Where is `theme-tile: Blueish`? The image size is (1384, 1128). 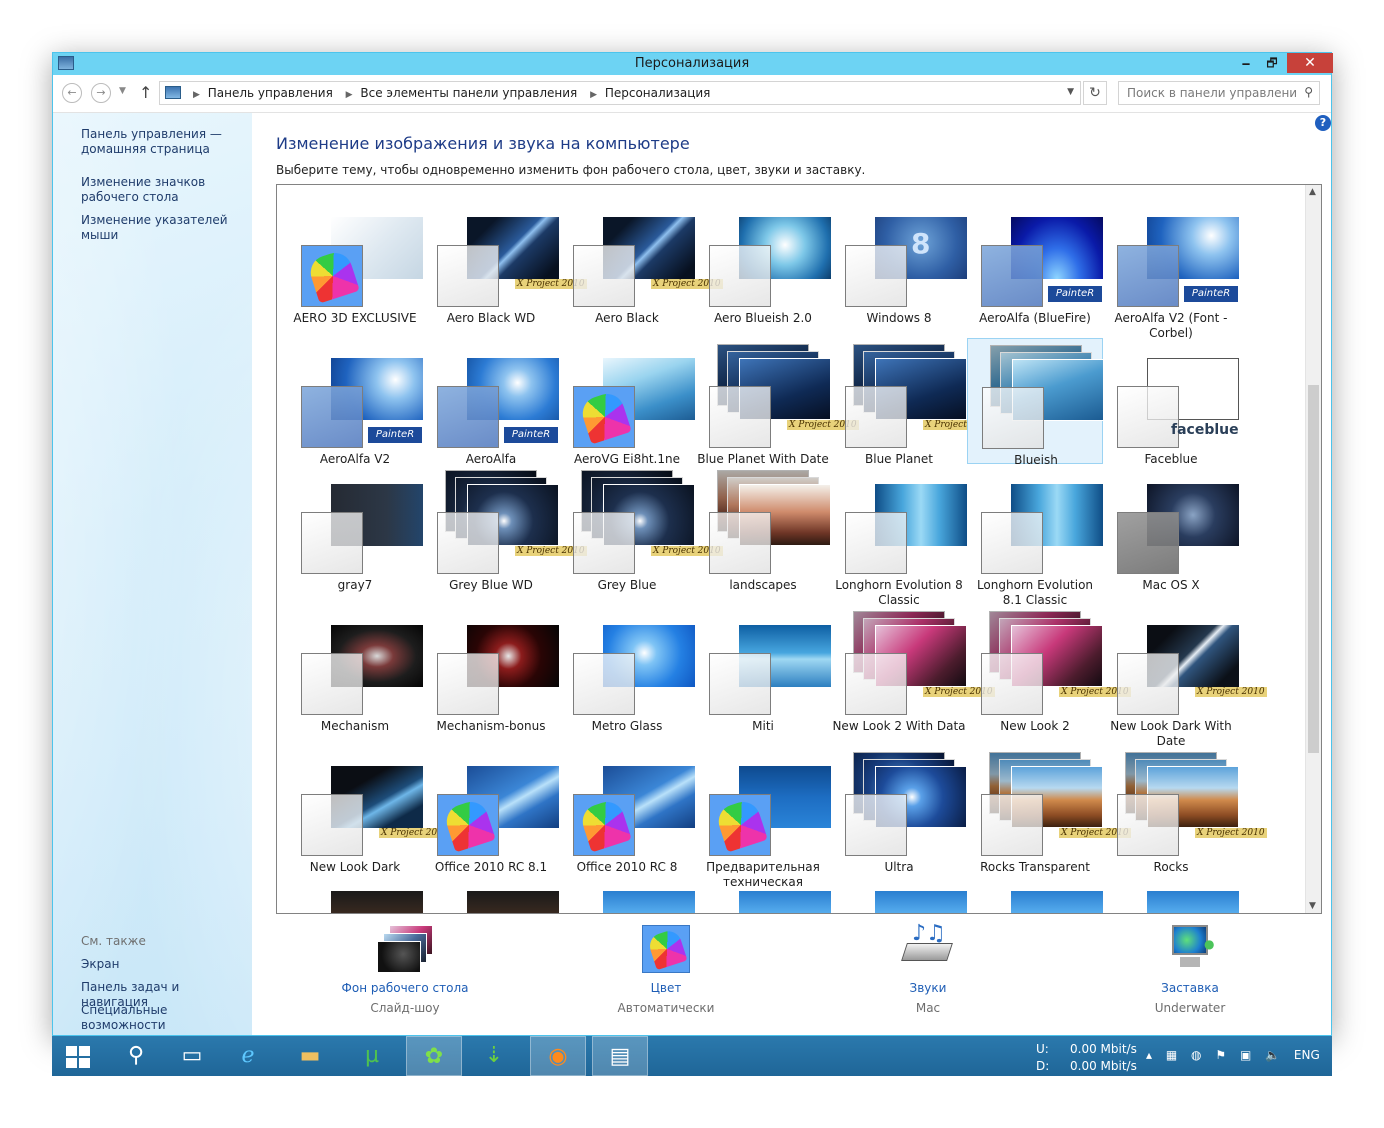
theme-tile: Blueish is located at coordinates (1035, 402).